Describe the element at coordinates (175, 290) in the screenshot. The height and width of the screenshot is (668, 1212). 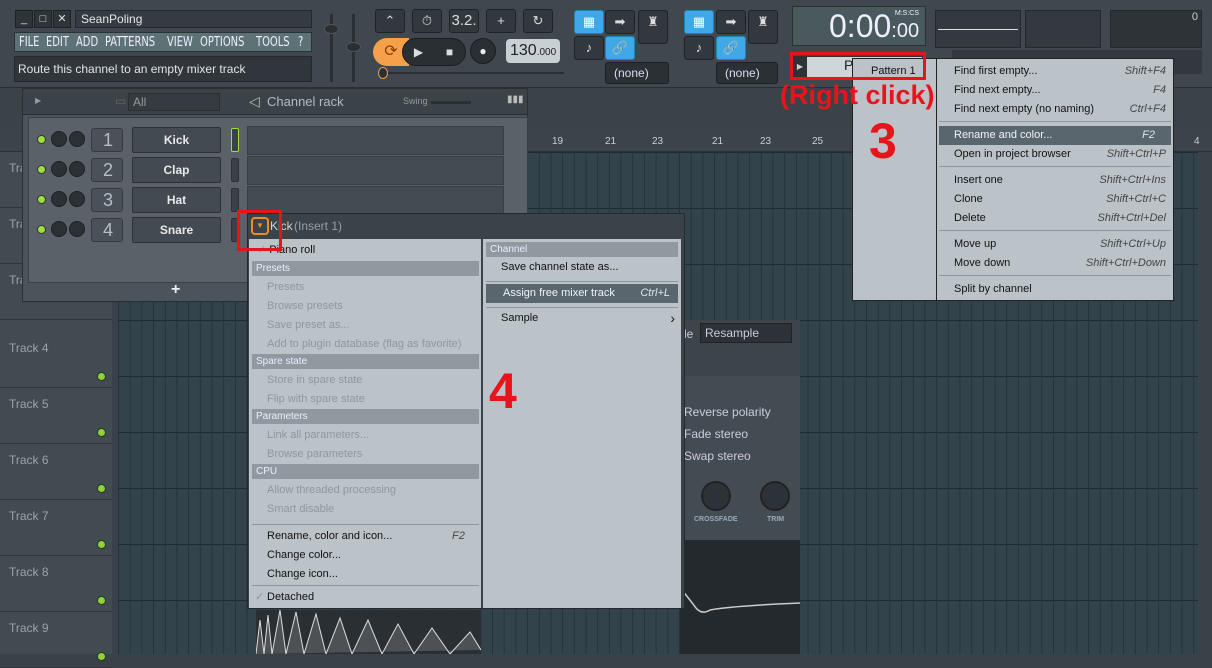
I see `add-channel-button: +` at that location.